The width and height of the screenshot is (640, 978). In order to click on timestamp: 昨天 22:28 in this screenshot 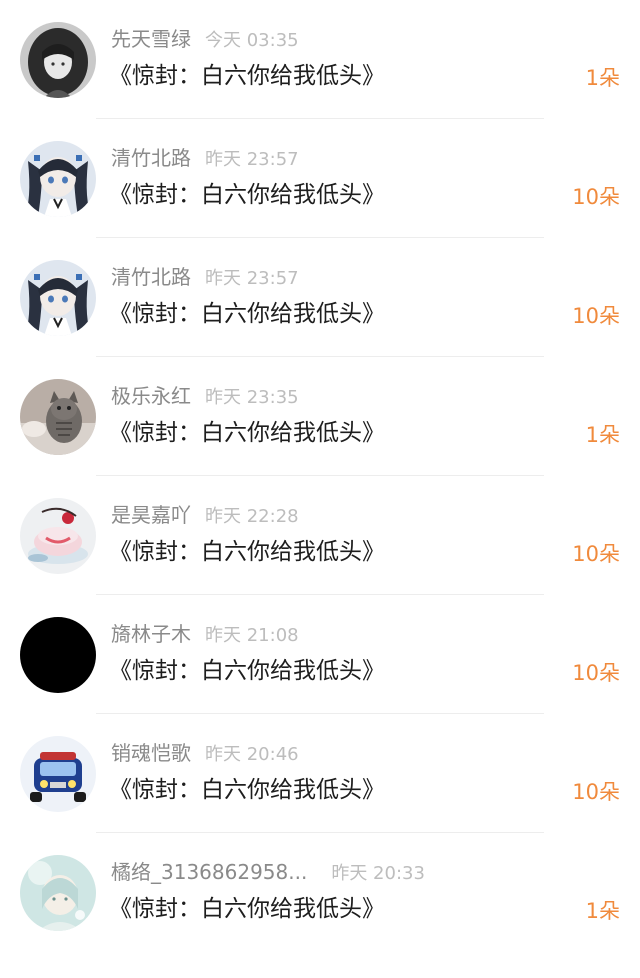, I will do `click(252, 516)`.